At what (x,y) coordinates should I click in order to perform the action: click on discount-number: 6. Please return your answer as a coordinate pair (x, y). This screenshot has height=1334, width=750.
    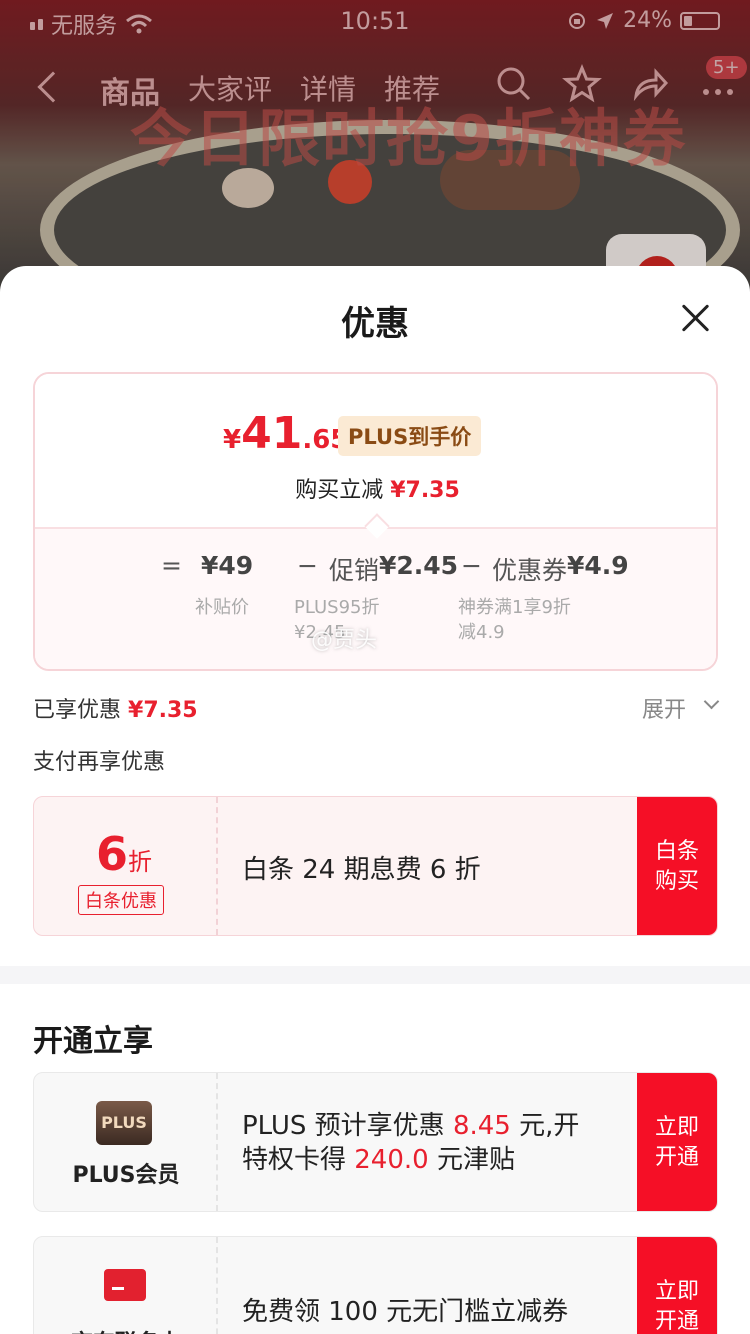
    Looking at the image, I should click on (112, 854).